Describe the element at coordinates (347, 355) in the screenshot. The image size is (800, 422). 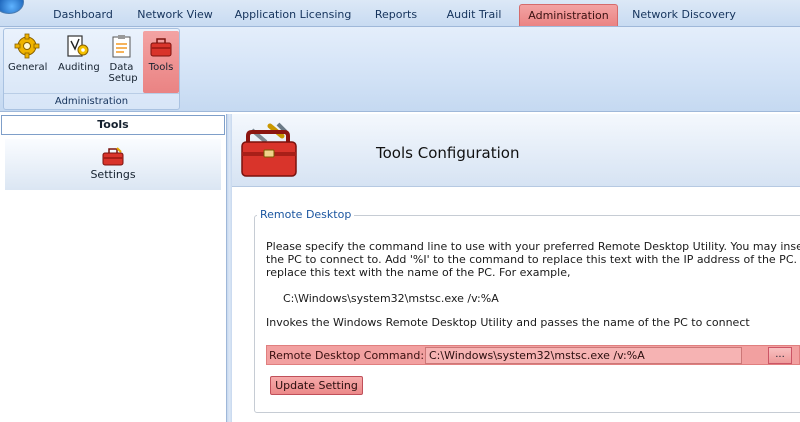
I see `remote-desktop-command-label: Remote Desktop Command:` at that location.